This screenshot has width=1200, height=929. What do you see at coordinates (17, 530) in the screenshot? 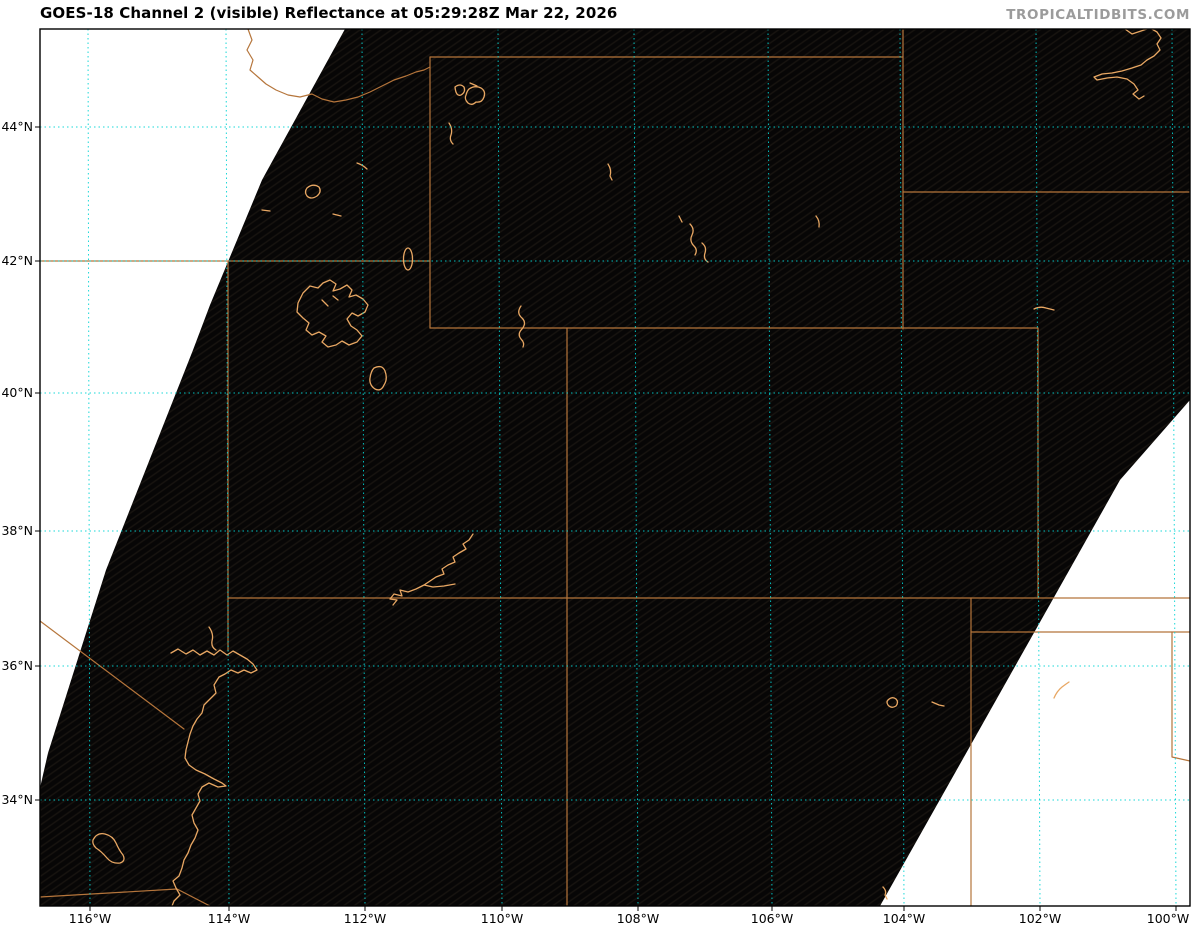
I see `y-axis-label: 38°N` at bounding box center [17, 530].